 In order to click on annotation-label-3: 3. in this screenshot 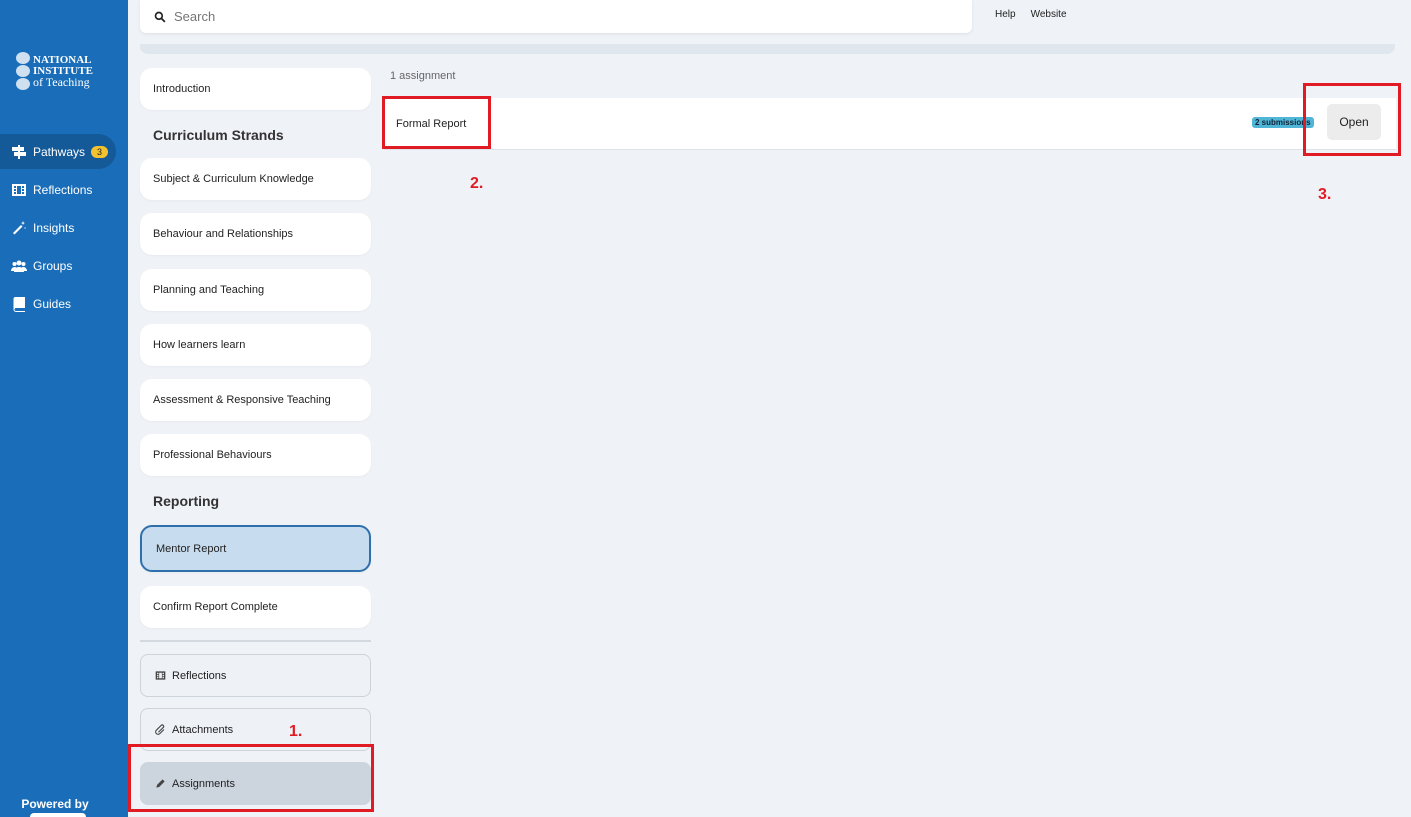, I will do `click(1325, 194)`.